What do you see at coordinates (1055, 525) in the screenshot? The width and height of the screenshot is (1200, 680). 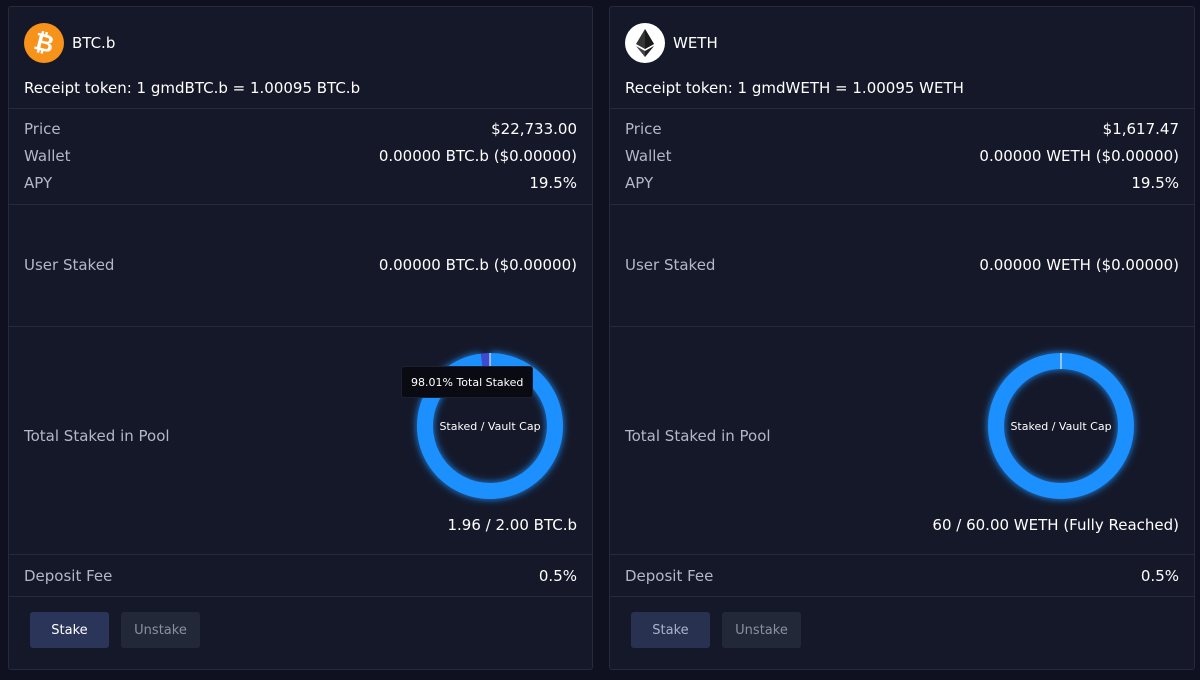 I see `pool-amount: 60 / 60.00 WETH (Fully Reached)` at bounding box center [1055, 525].